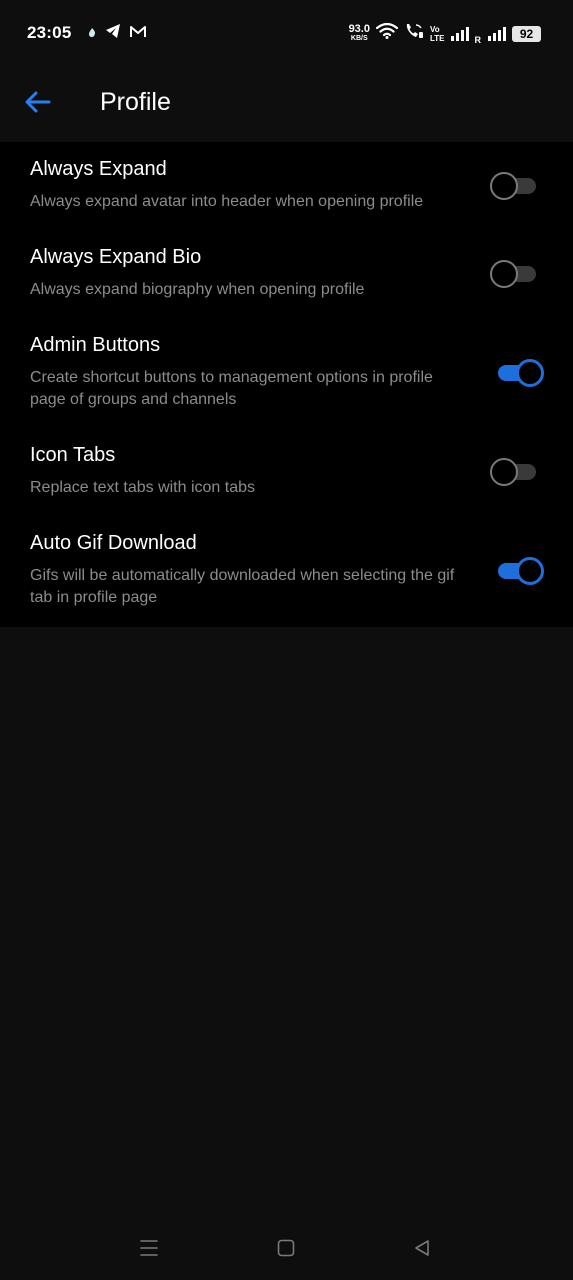  Describe the element at coordinates (286, 104) in the screenshot. I see `app-bar: Profile` at that location.